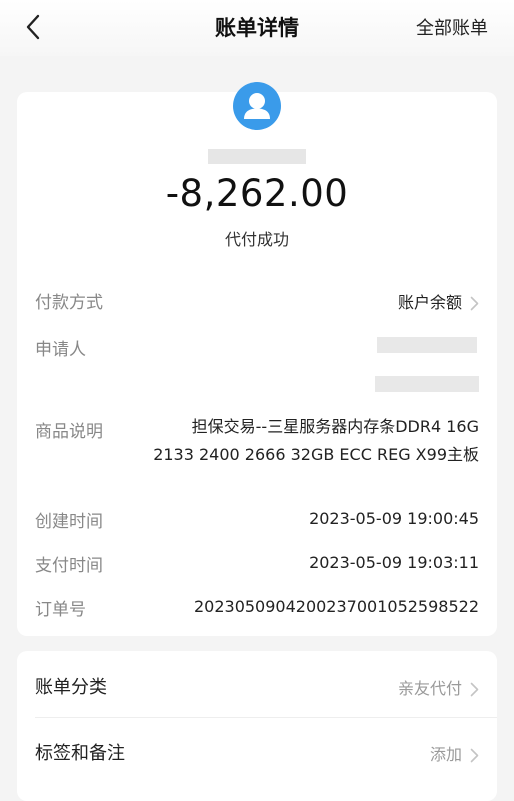  What do you see at coordinates (257, 156) in the screenshot?
I see `payee-name-redacted` at bounding box center [257, 156].